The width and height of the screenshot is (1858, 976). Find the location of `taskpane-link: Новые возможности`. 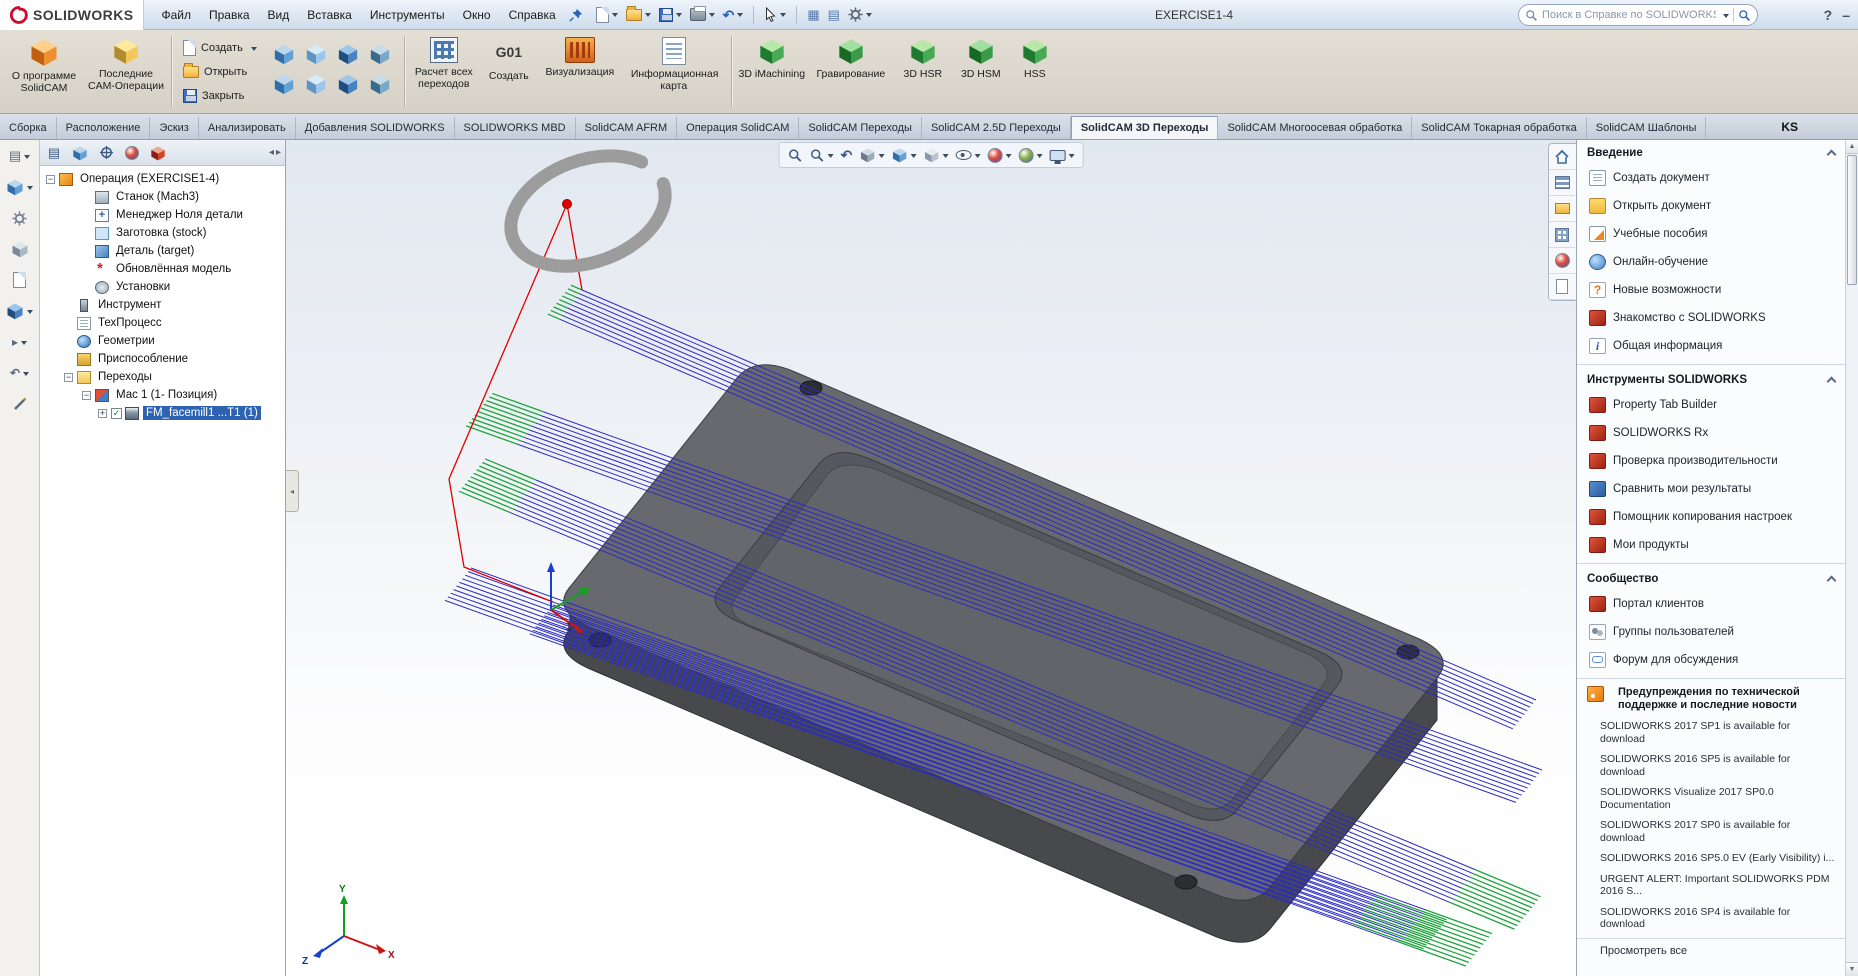

taskpane-link: Новые возможности is located at coordinates (1711, 290).